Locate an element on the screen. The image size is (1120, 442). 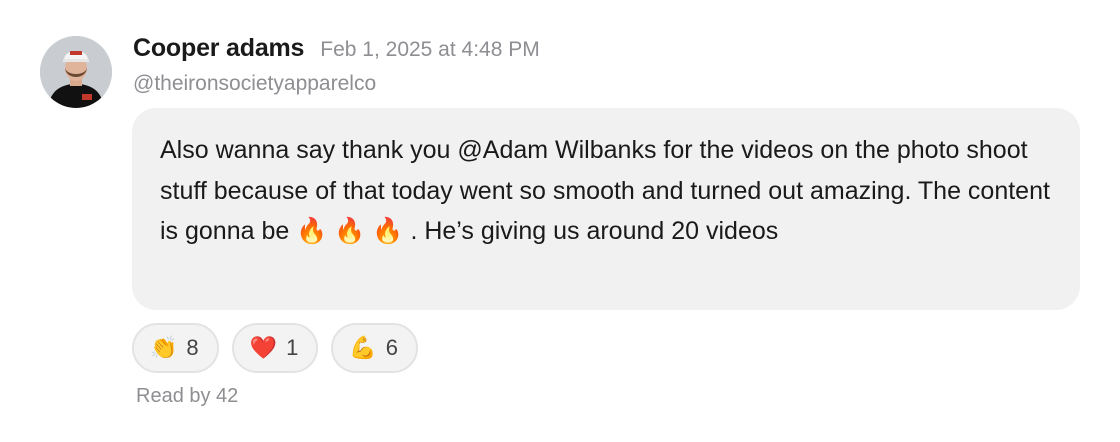
reaction-clap: 👏 8 is located at coordinates (175, 348).